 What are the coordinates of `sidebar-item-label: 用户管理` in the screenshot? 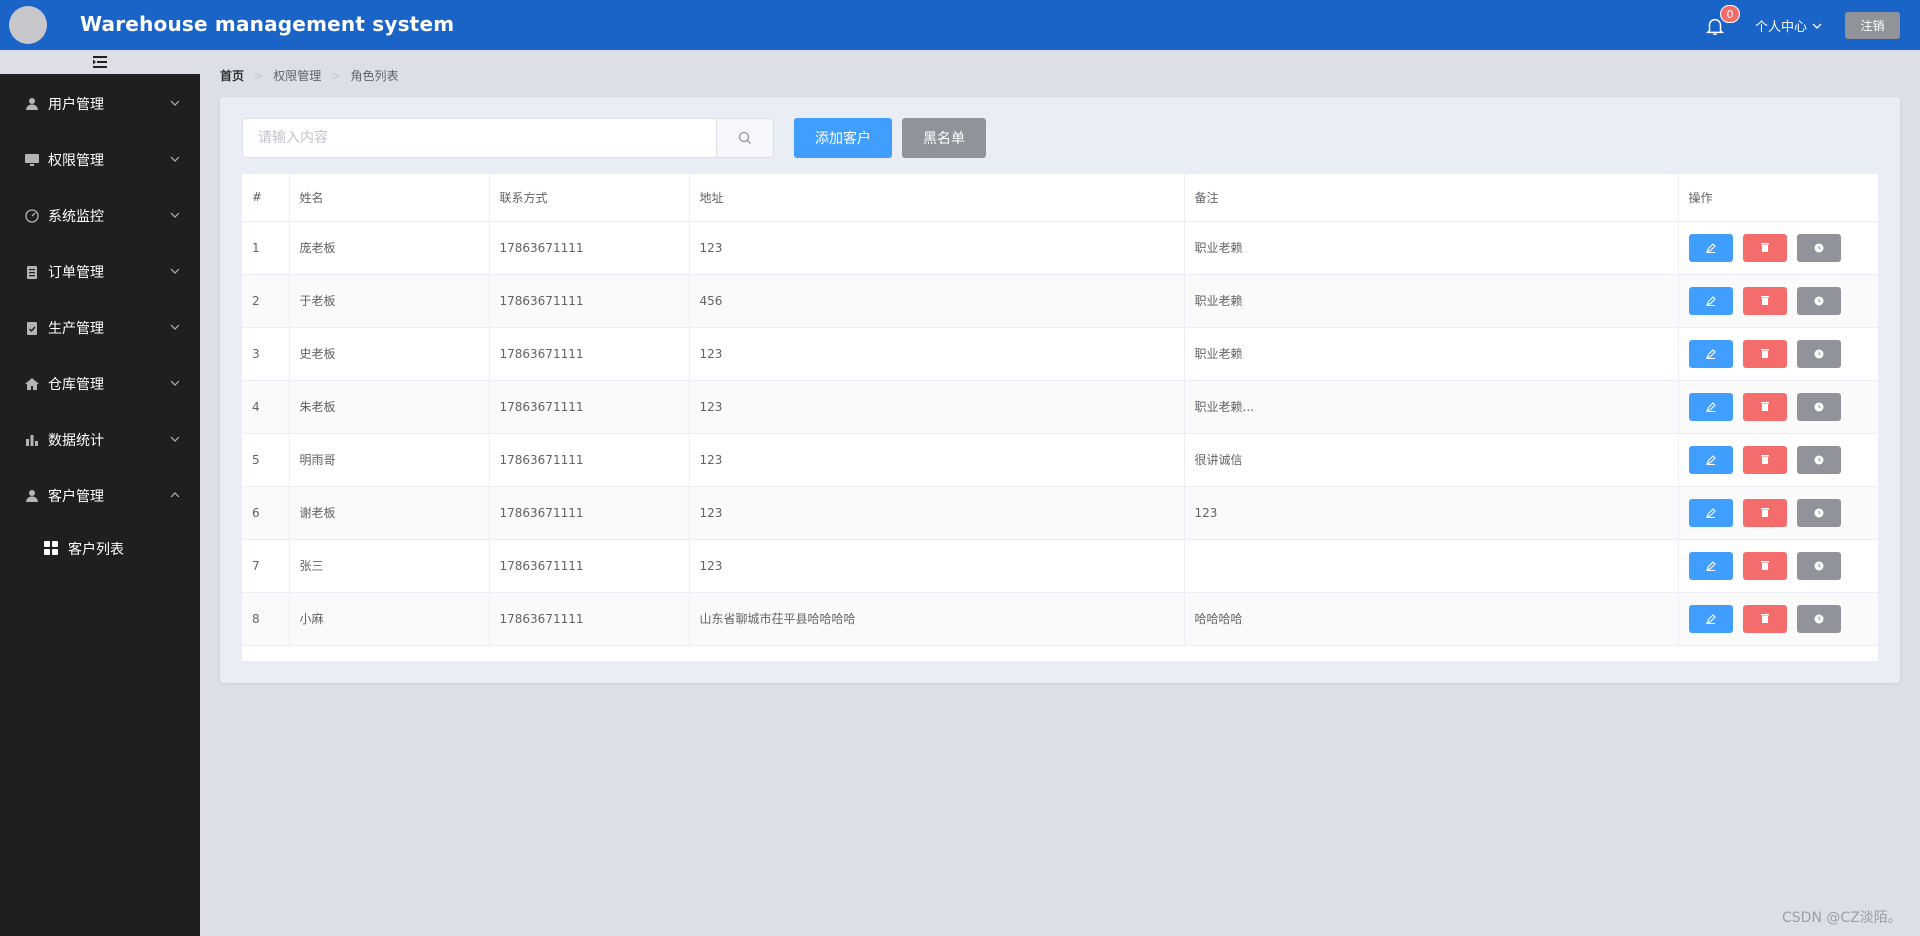 It's located at (76, 105).